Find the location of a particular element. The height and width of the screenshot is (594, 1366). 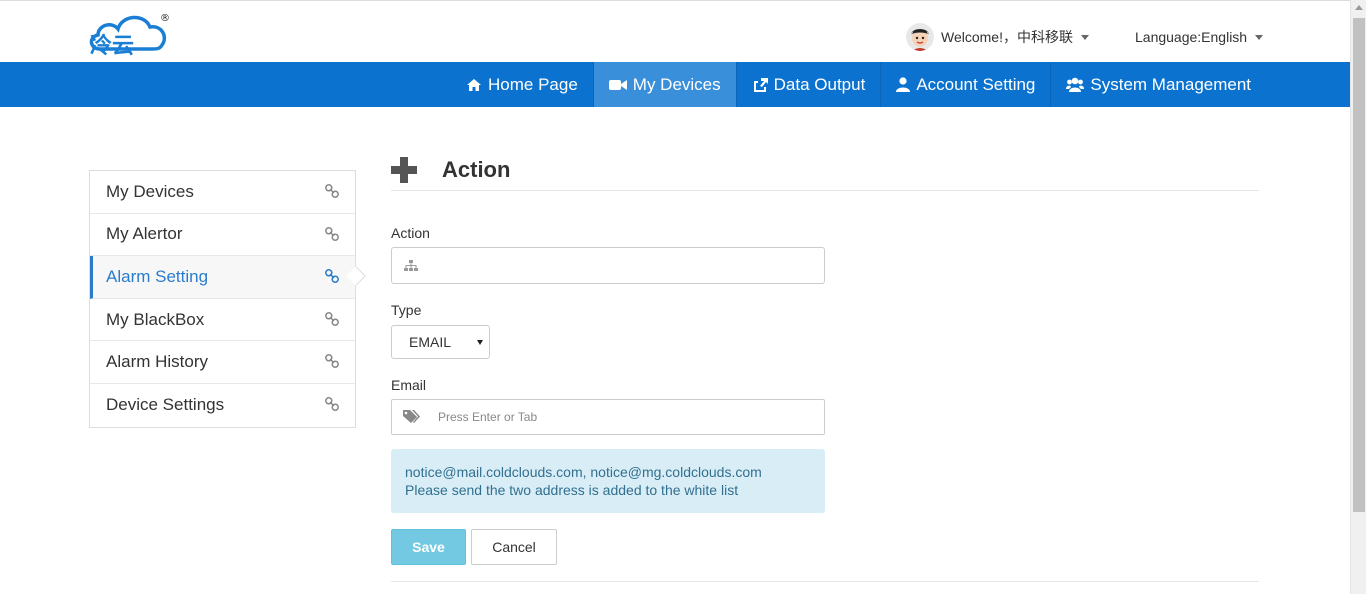

video-camera-icon is located at coordinates (617, 84).